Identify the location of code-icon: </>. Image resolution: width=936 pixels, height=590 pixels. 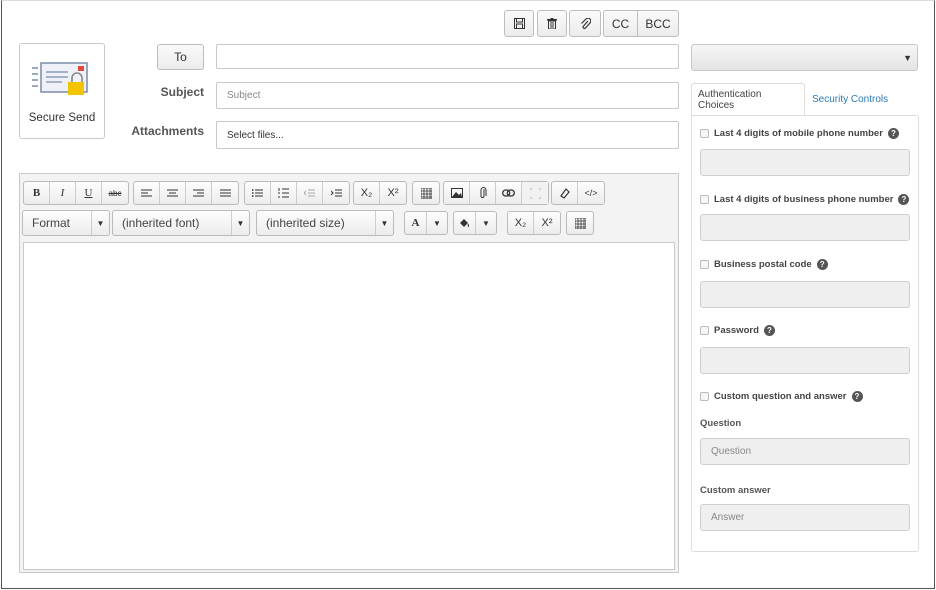
(591, 193).